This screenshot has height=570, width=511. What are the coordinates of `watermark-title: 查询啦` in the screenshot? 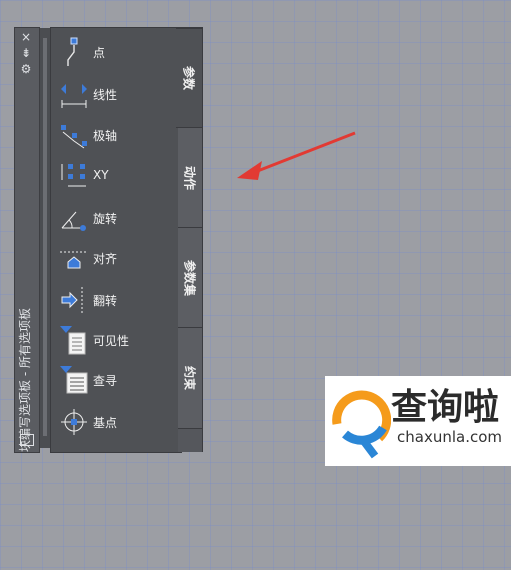 It's located at (445, 407).